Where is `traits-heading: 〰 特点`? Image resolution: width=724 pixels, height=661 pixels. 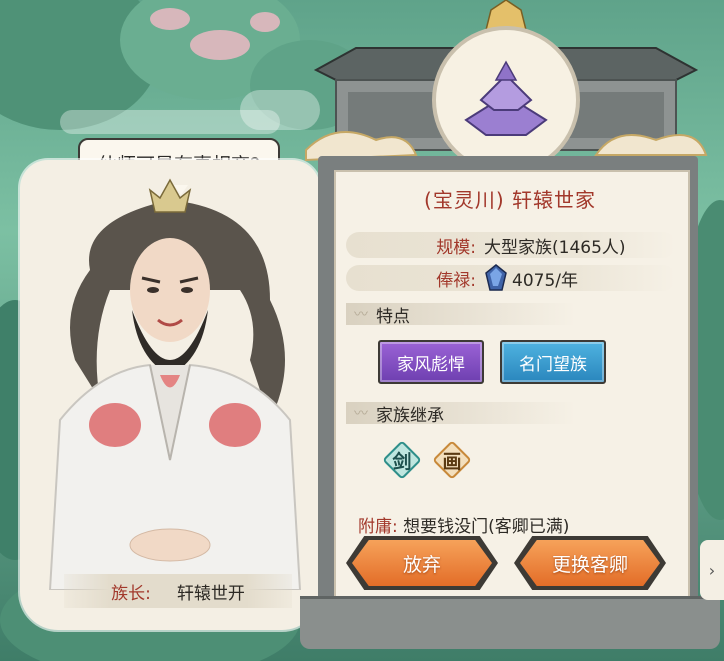
traits-heading: 〰 特点 is located at coordinates (461, 315).